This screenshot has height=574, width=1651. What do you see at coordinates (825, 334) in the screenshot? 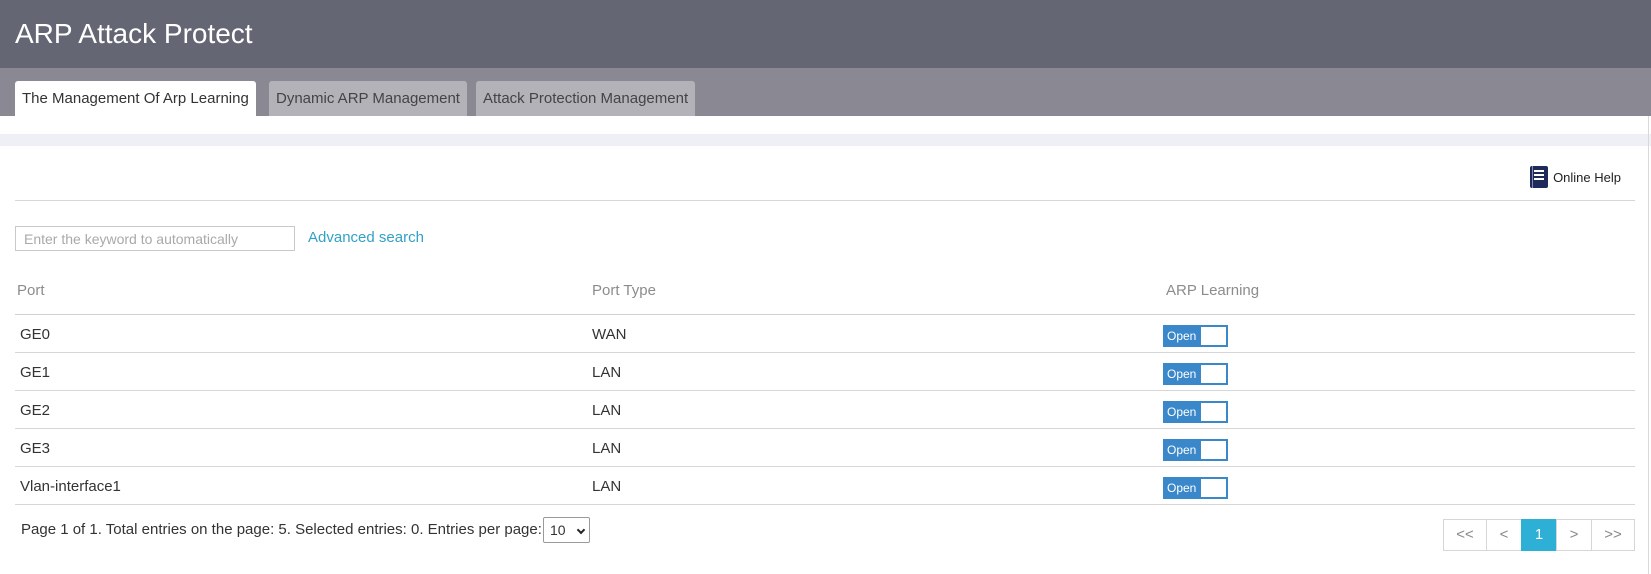
I see `table-row: GE0 WAN Open` at bounding box center [825, 334].